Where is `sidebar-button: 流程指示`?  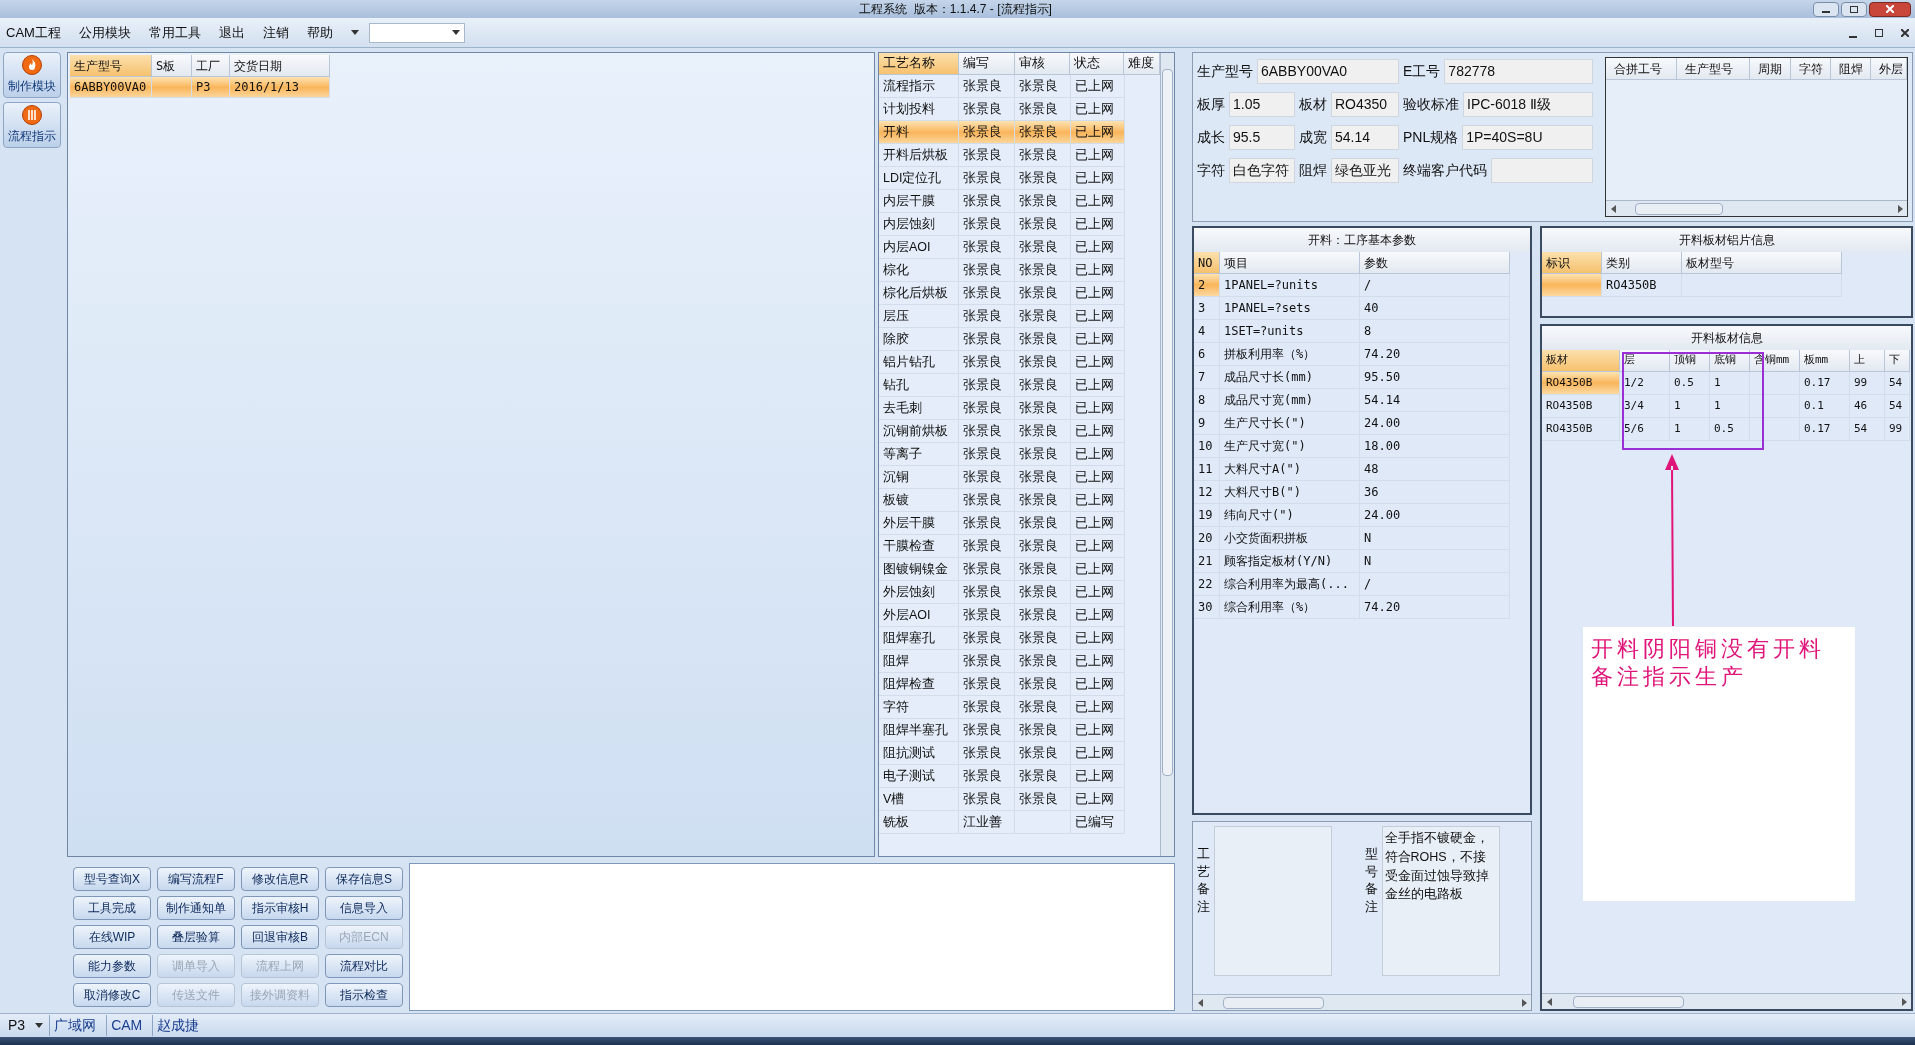 sidebar-button: 流程指示 is located at coordinates (32, 125).